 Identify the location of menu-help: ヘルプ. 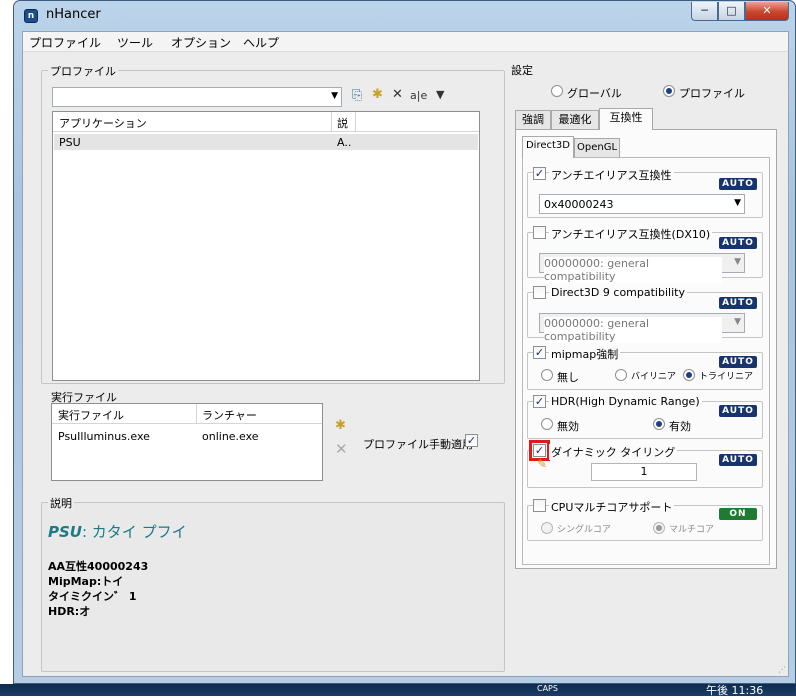
(261, 42).